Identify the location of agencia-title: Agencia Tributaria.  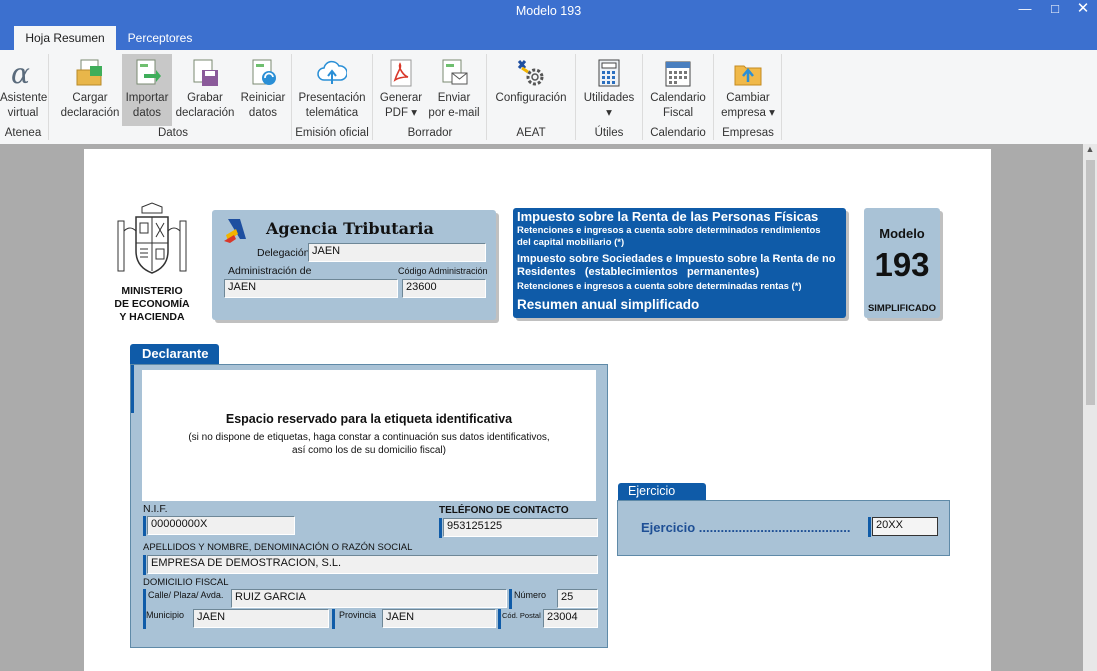
(350, 228).